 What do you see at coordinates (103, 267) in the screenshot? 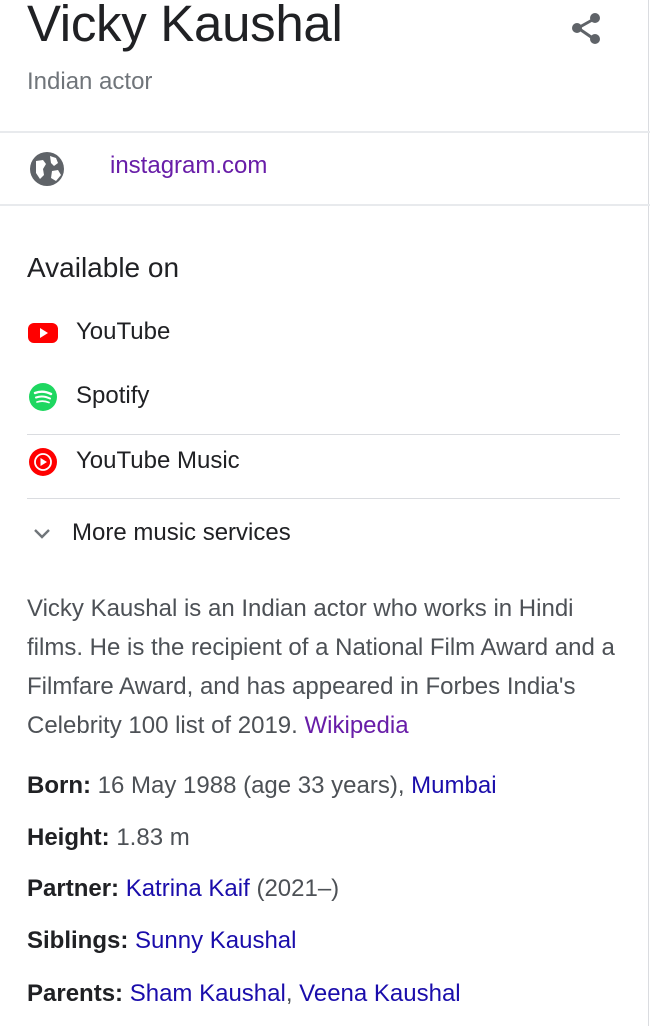
I see `available-on-heading: Available on` at bounding box center [103, 267].